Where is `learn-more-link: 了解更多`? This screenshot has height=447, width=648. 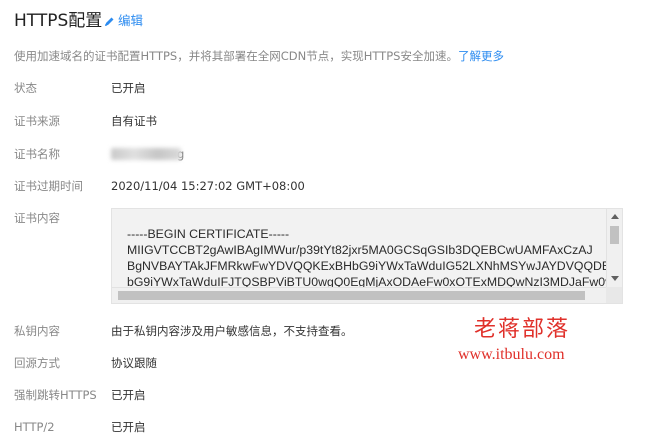 learn-more-link: 了解更多 is located at coordinates (481, 56).